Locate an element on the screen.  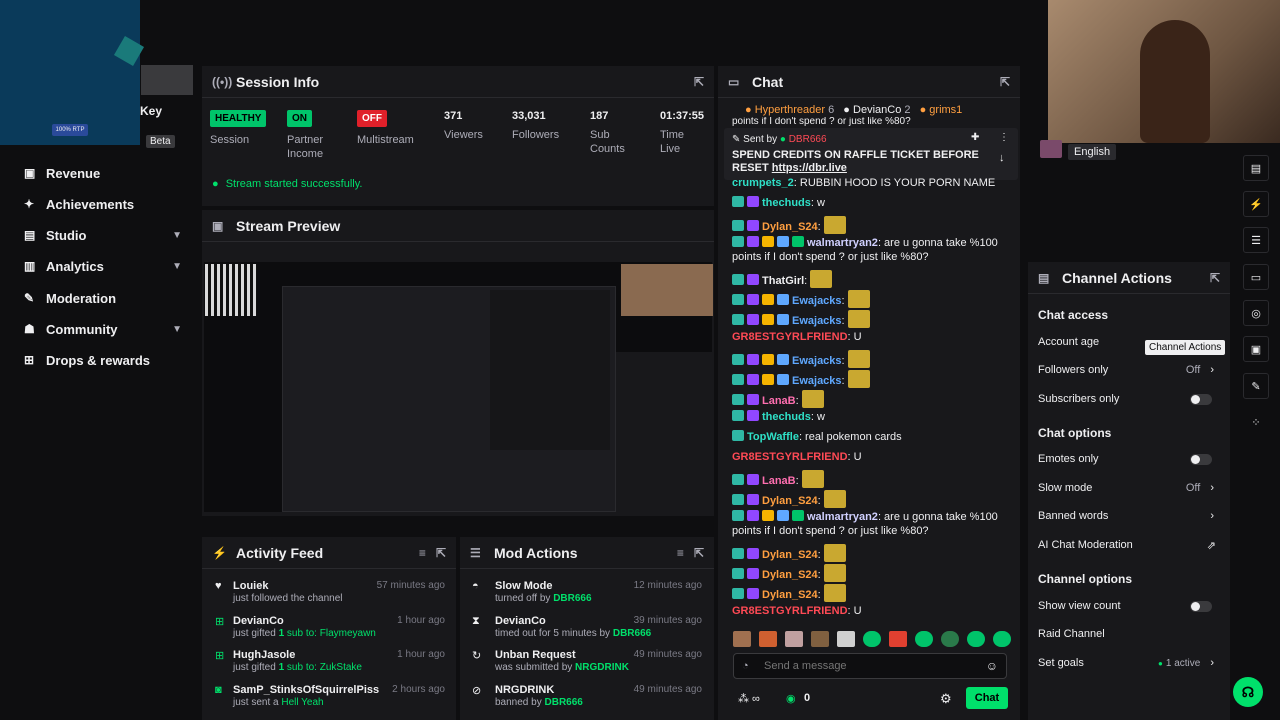
mod-action-row: ⊘ NRGDRINK banned by DBR666 49 minutes ago is located at coordinates (587, 699).